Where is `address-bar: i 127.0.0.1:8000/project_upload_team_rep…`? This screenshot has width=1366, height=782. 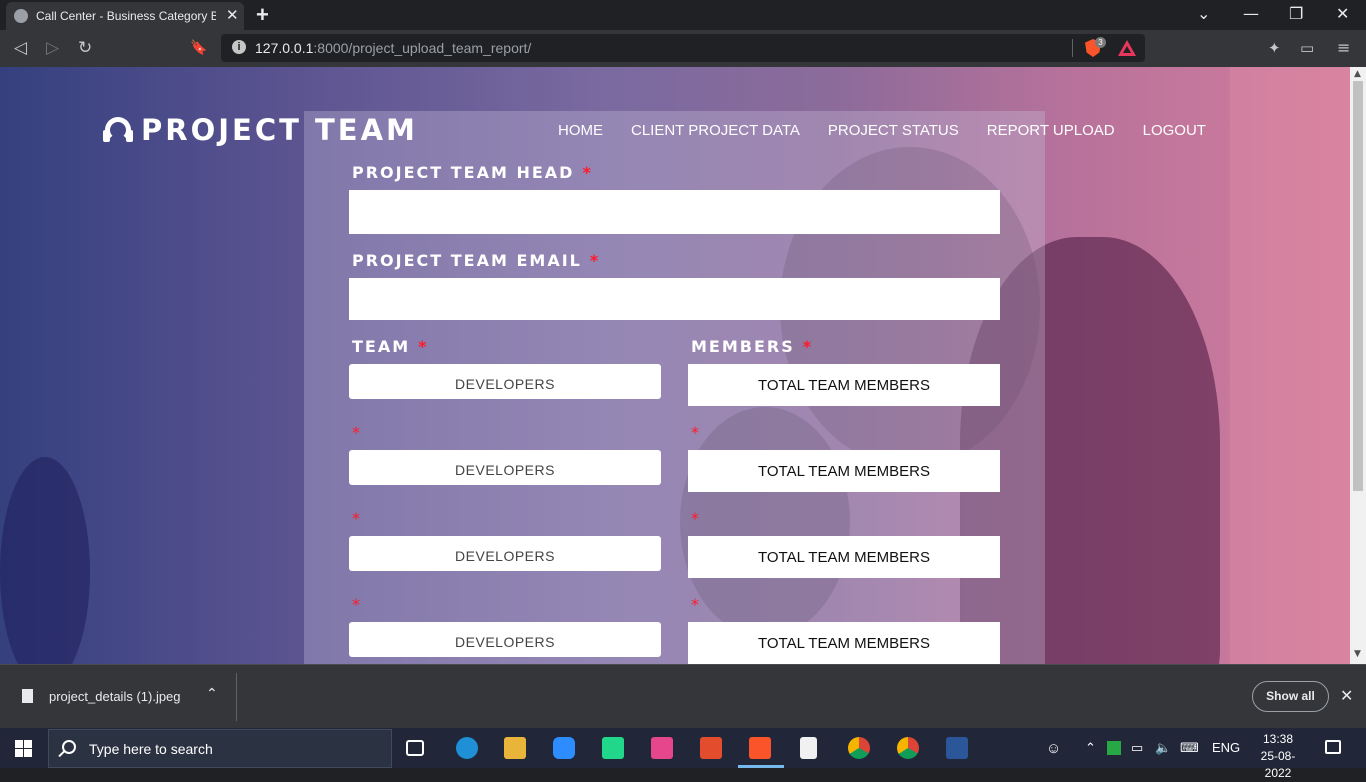 address-bar: i 127.0.0.1:8000/project_upload_team_rep… is located at coordinates (683, 48).